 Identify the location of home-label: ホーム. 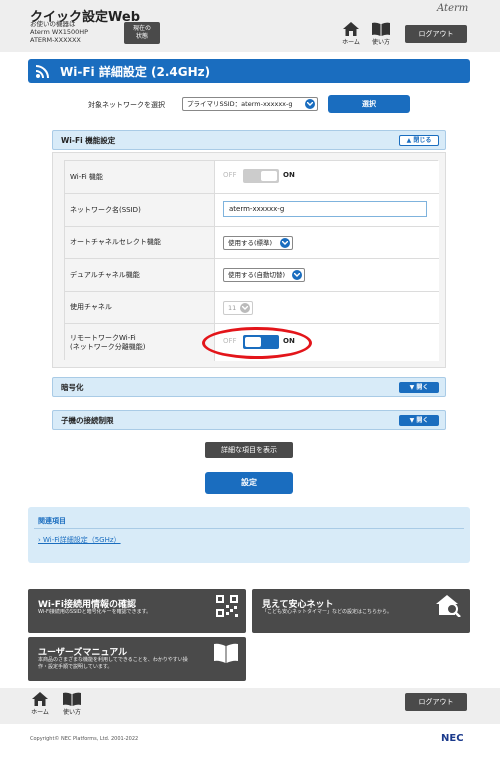
(351, 42).